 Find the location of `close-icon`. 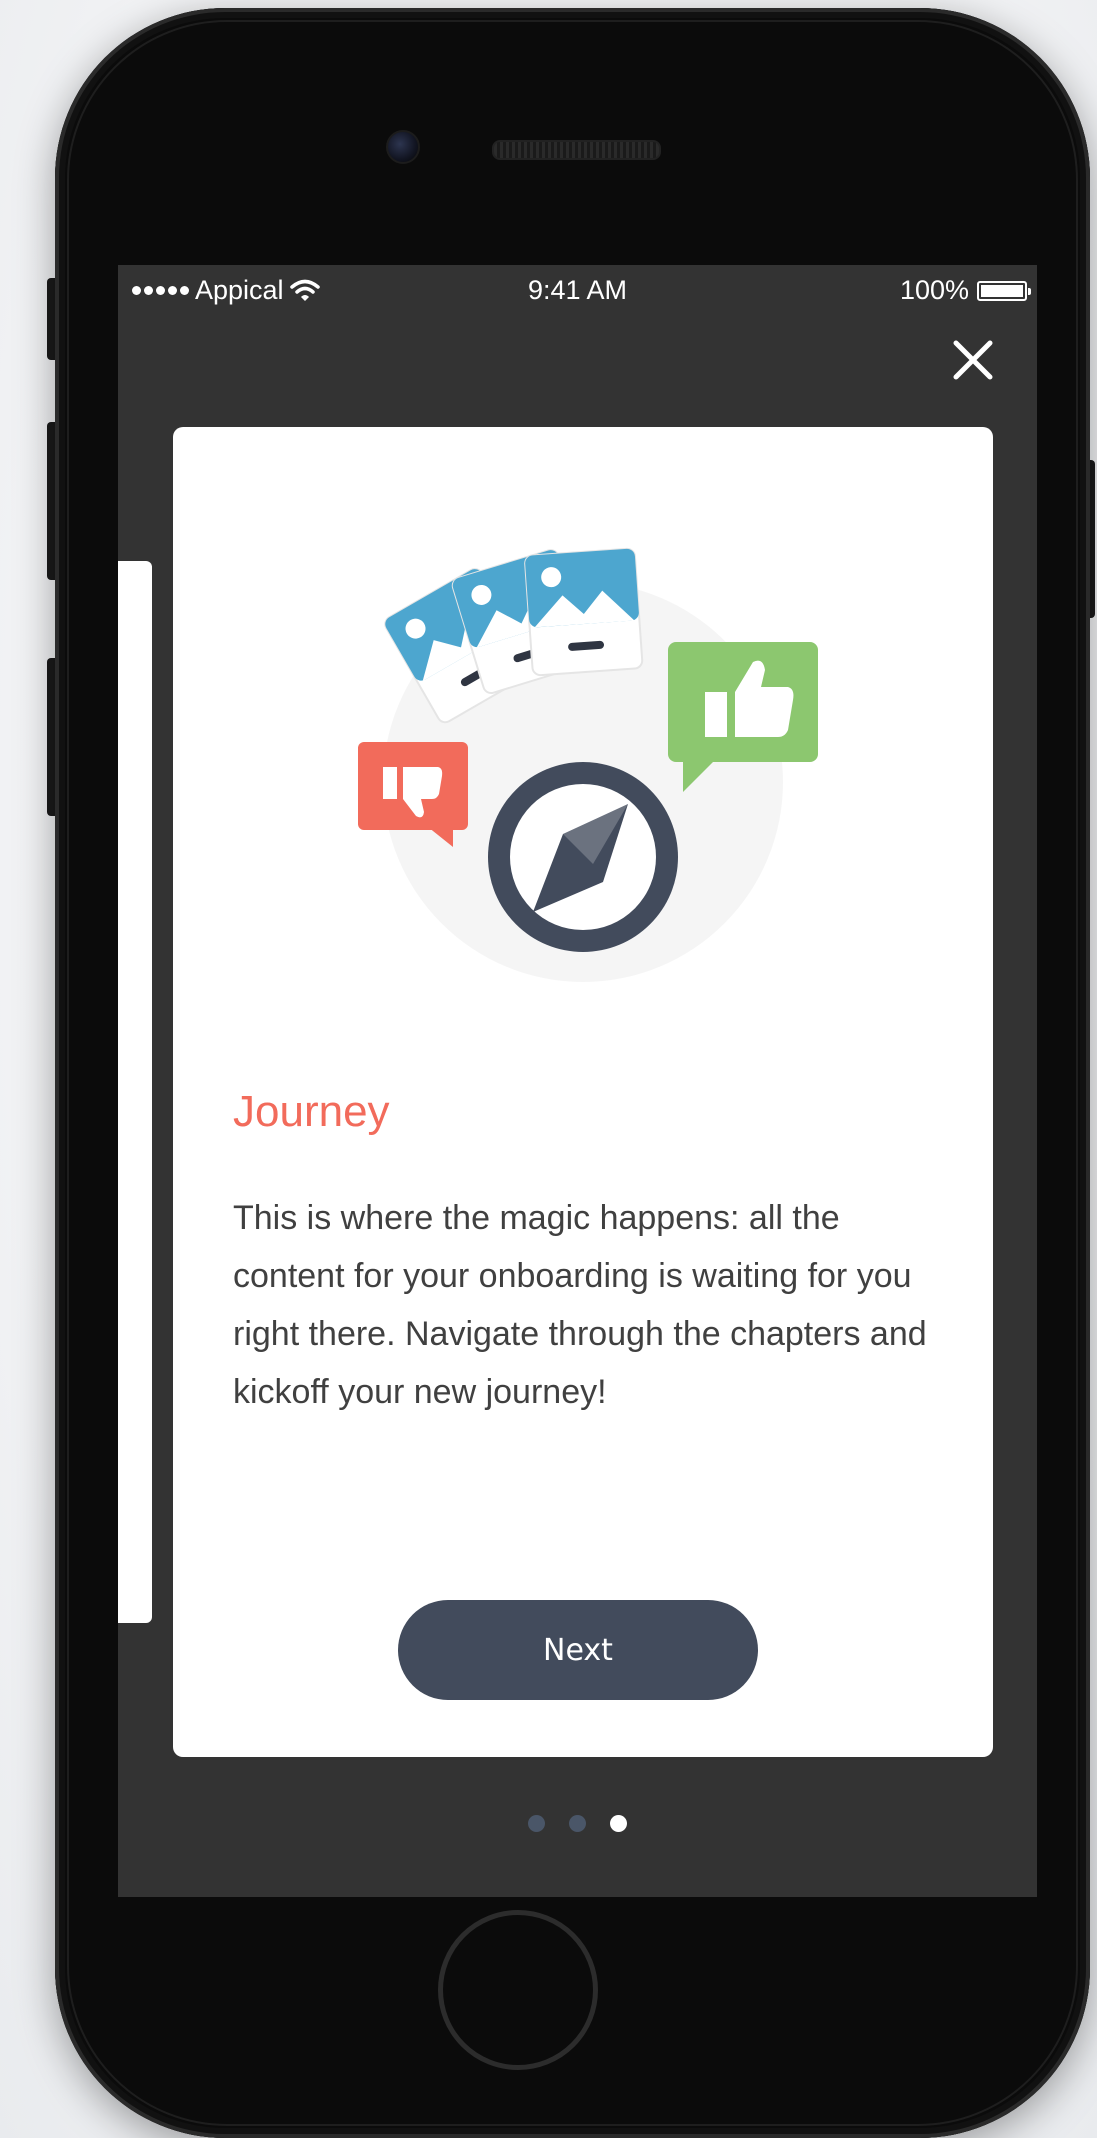

close-icon is located at coordinates (973, 360).